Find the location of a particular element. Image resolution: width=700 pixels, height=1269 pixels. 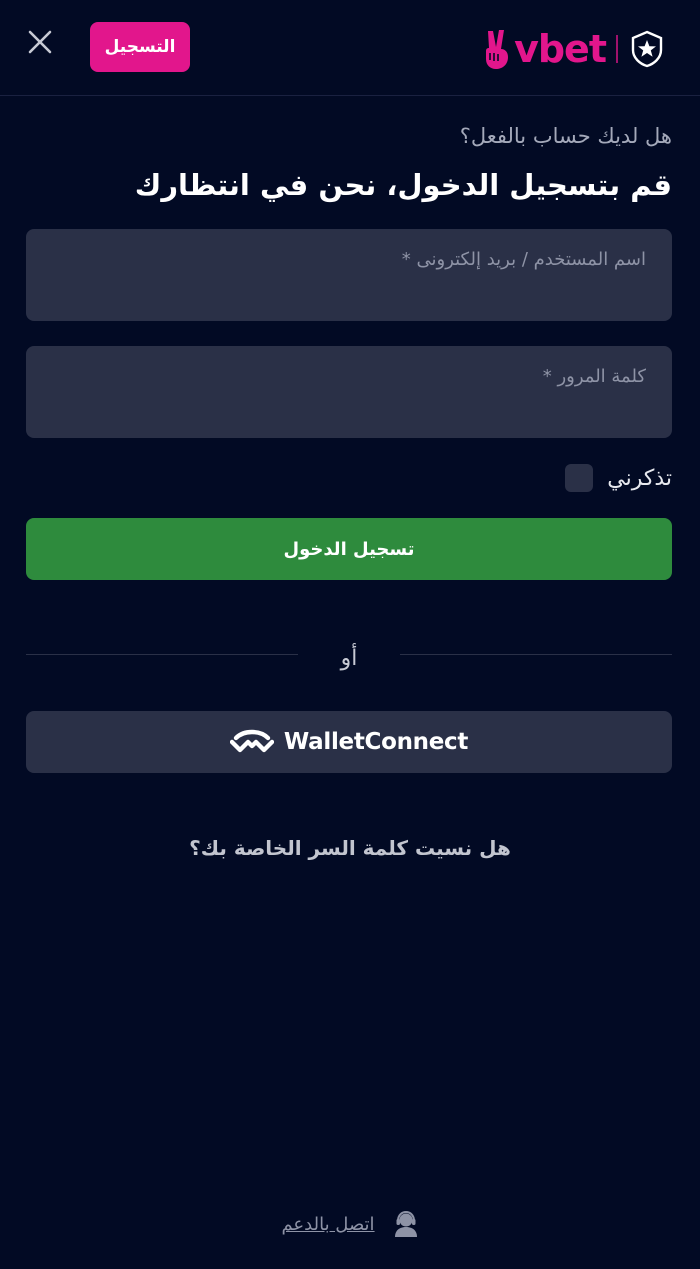

remember-me: تذكرني is located at coordinates (618, 478).